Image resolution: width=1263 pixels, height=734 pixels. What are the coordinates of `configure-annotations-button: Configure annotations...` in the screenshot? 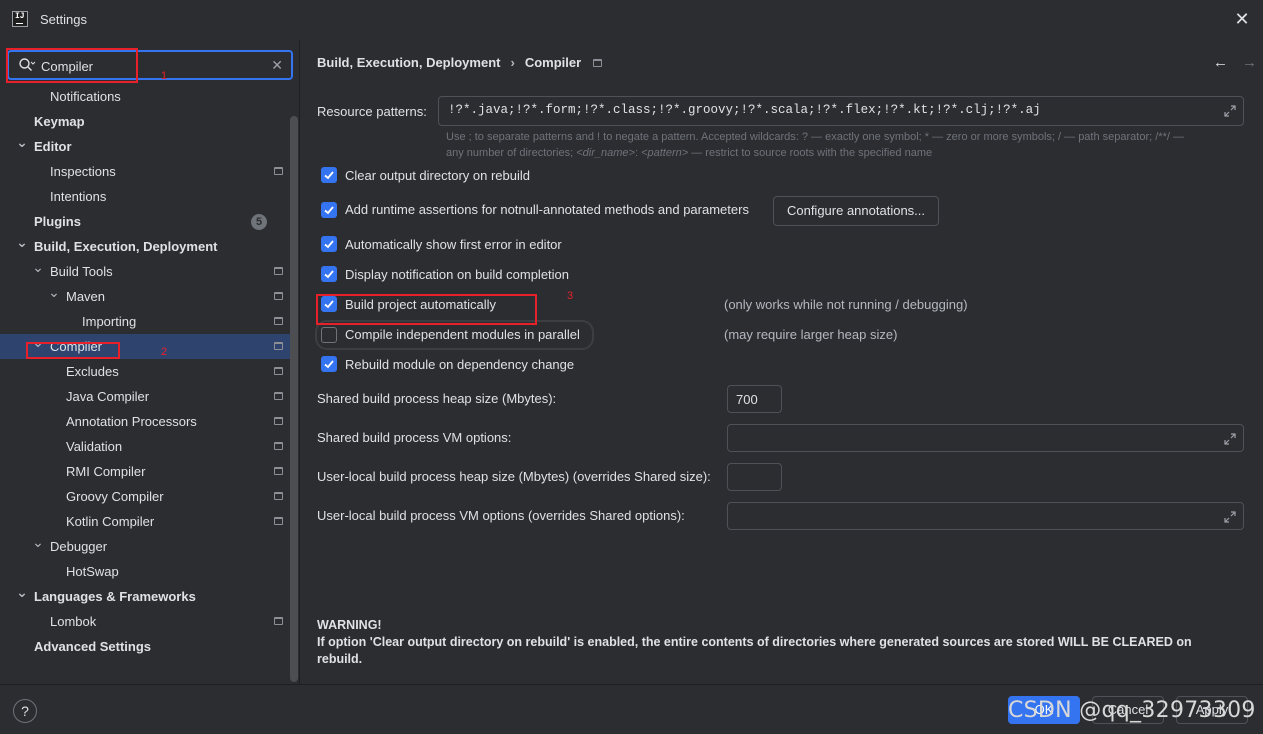 It's located at (856, 211).